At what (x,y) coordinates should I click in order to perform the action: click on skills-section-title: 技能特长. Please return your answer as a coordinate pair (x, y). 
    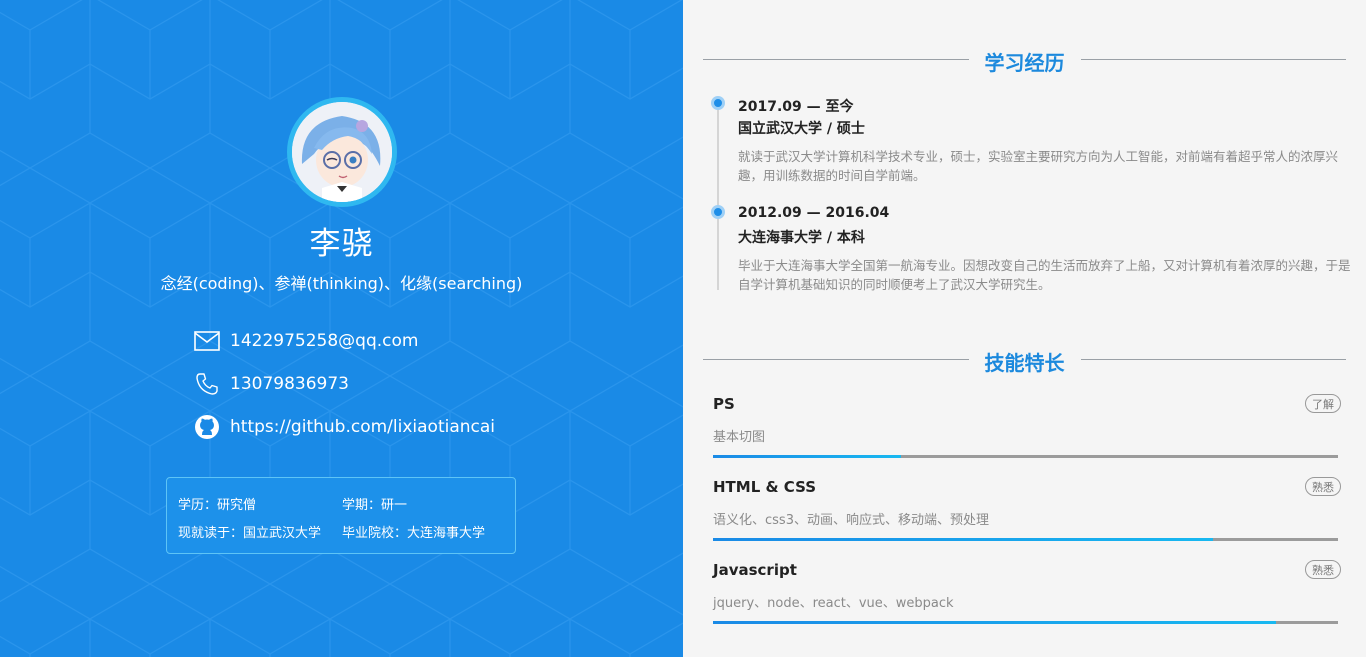
    Looking at the image, I should click on (1024, 361).